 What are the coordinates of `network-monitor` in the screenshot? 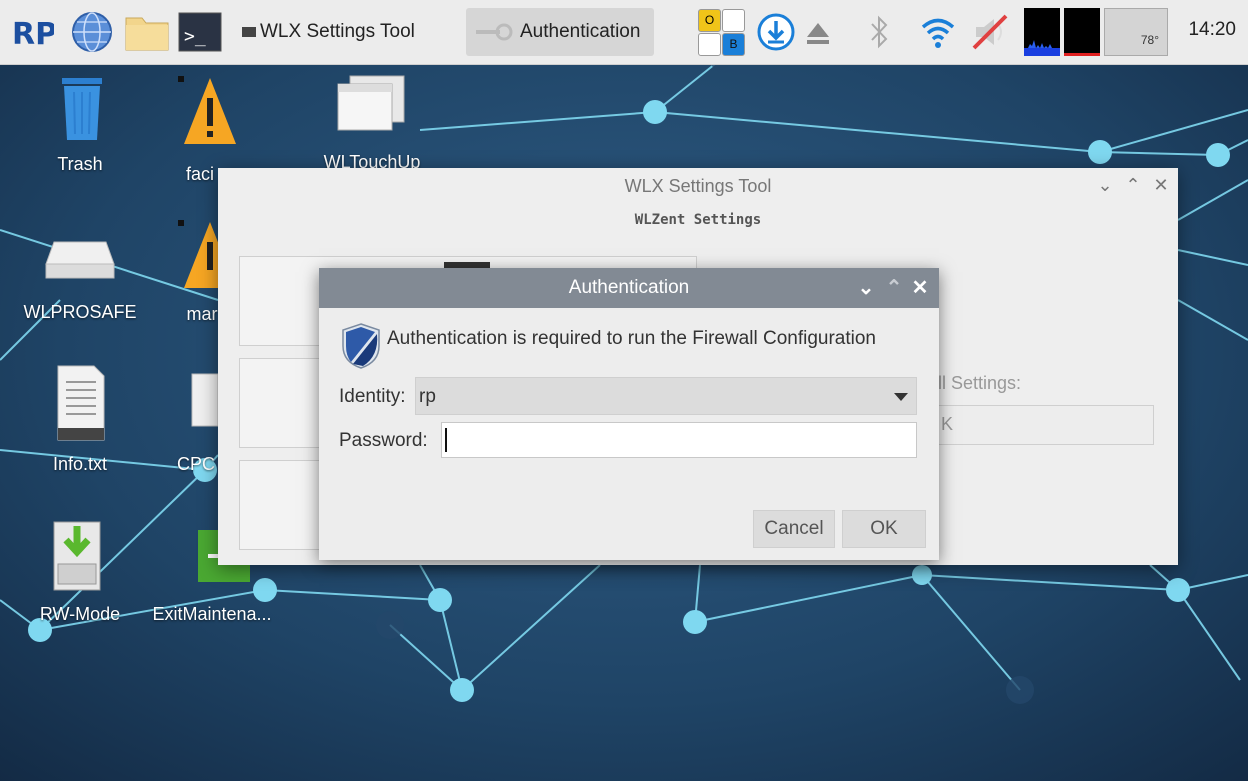 It's located at (1042, 32).